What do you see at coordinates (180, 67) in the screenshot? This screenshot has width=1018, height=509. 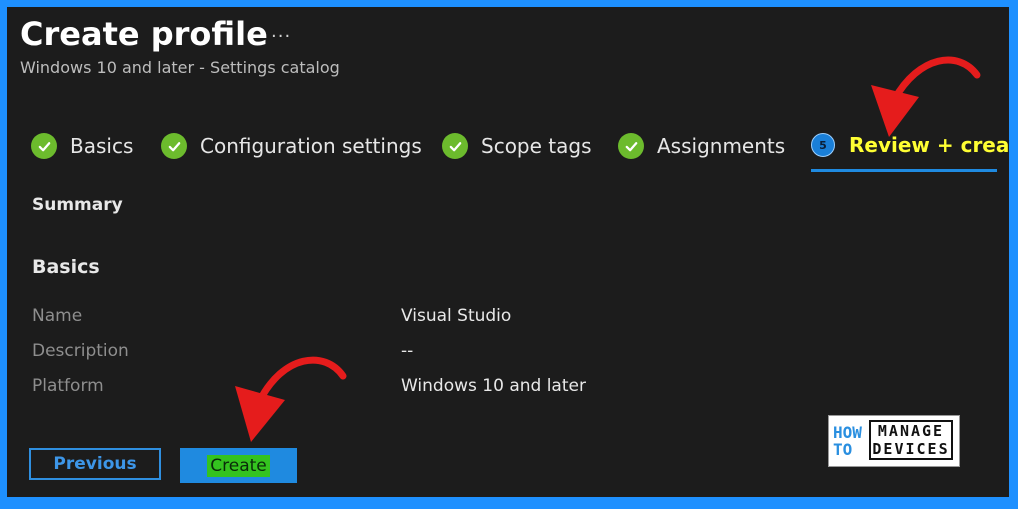 I see `page-subtitle: Windows 10 and later - Settings catalog` at bounding box center [180, 67].